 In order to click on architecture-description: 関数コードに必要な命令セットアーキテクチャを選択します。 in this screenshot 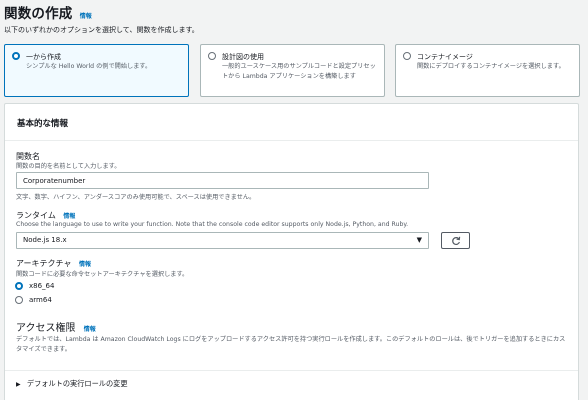, I will do `click(102, 274)`.